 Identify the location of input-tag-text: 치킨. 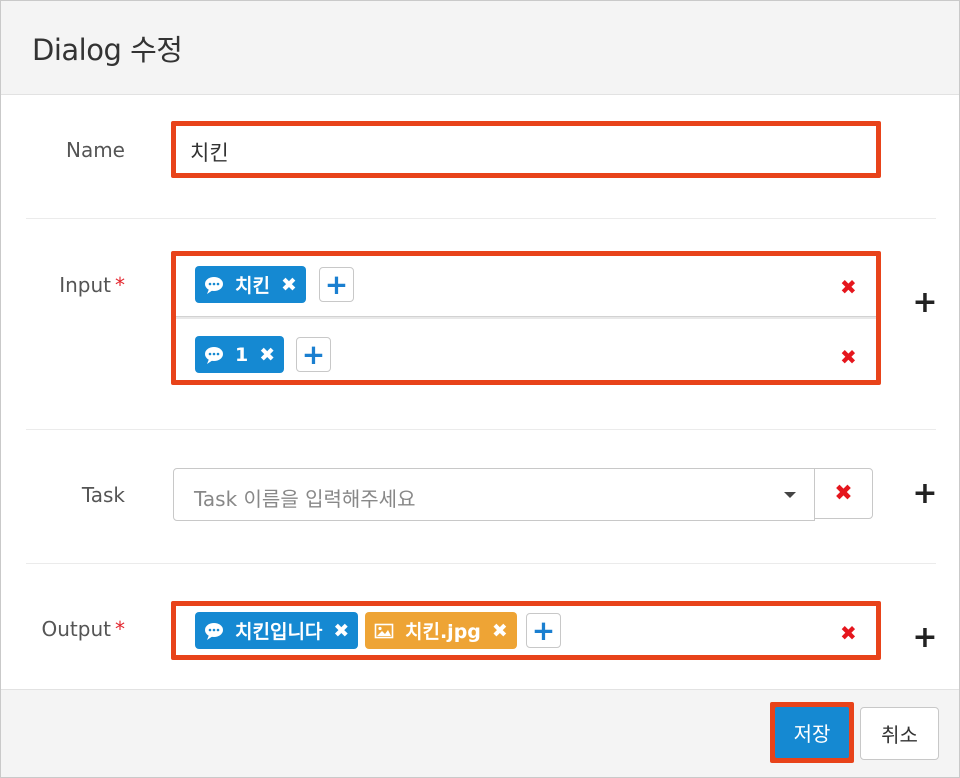
(252, 286).